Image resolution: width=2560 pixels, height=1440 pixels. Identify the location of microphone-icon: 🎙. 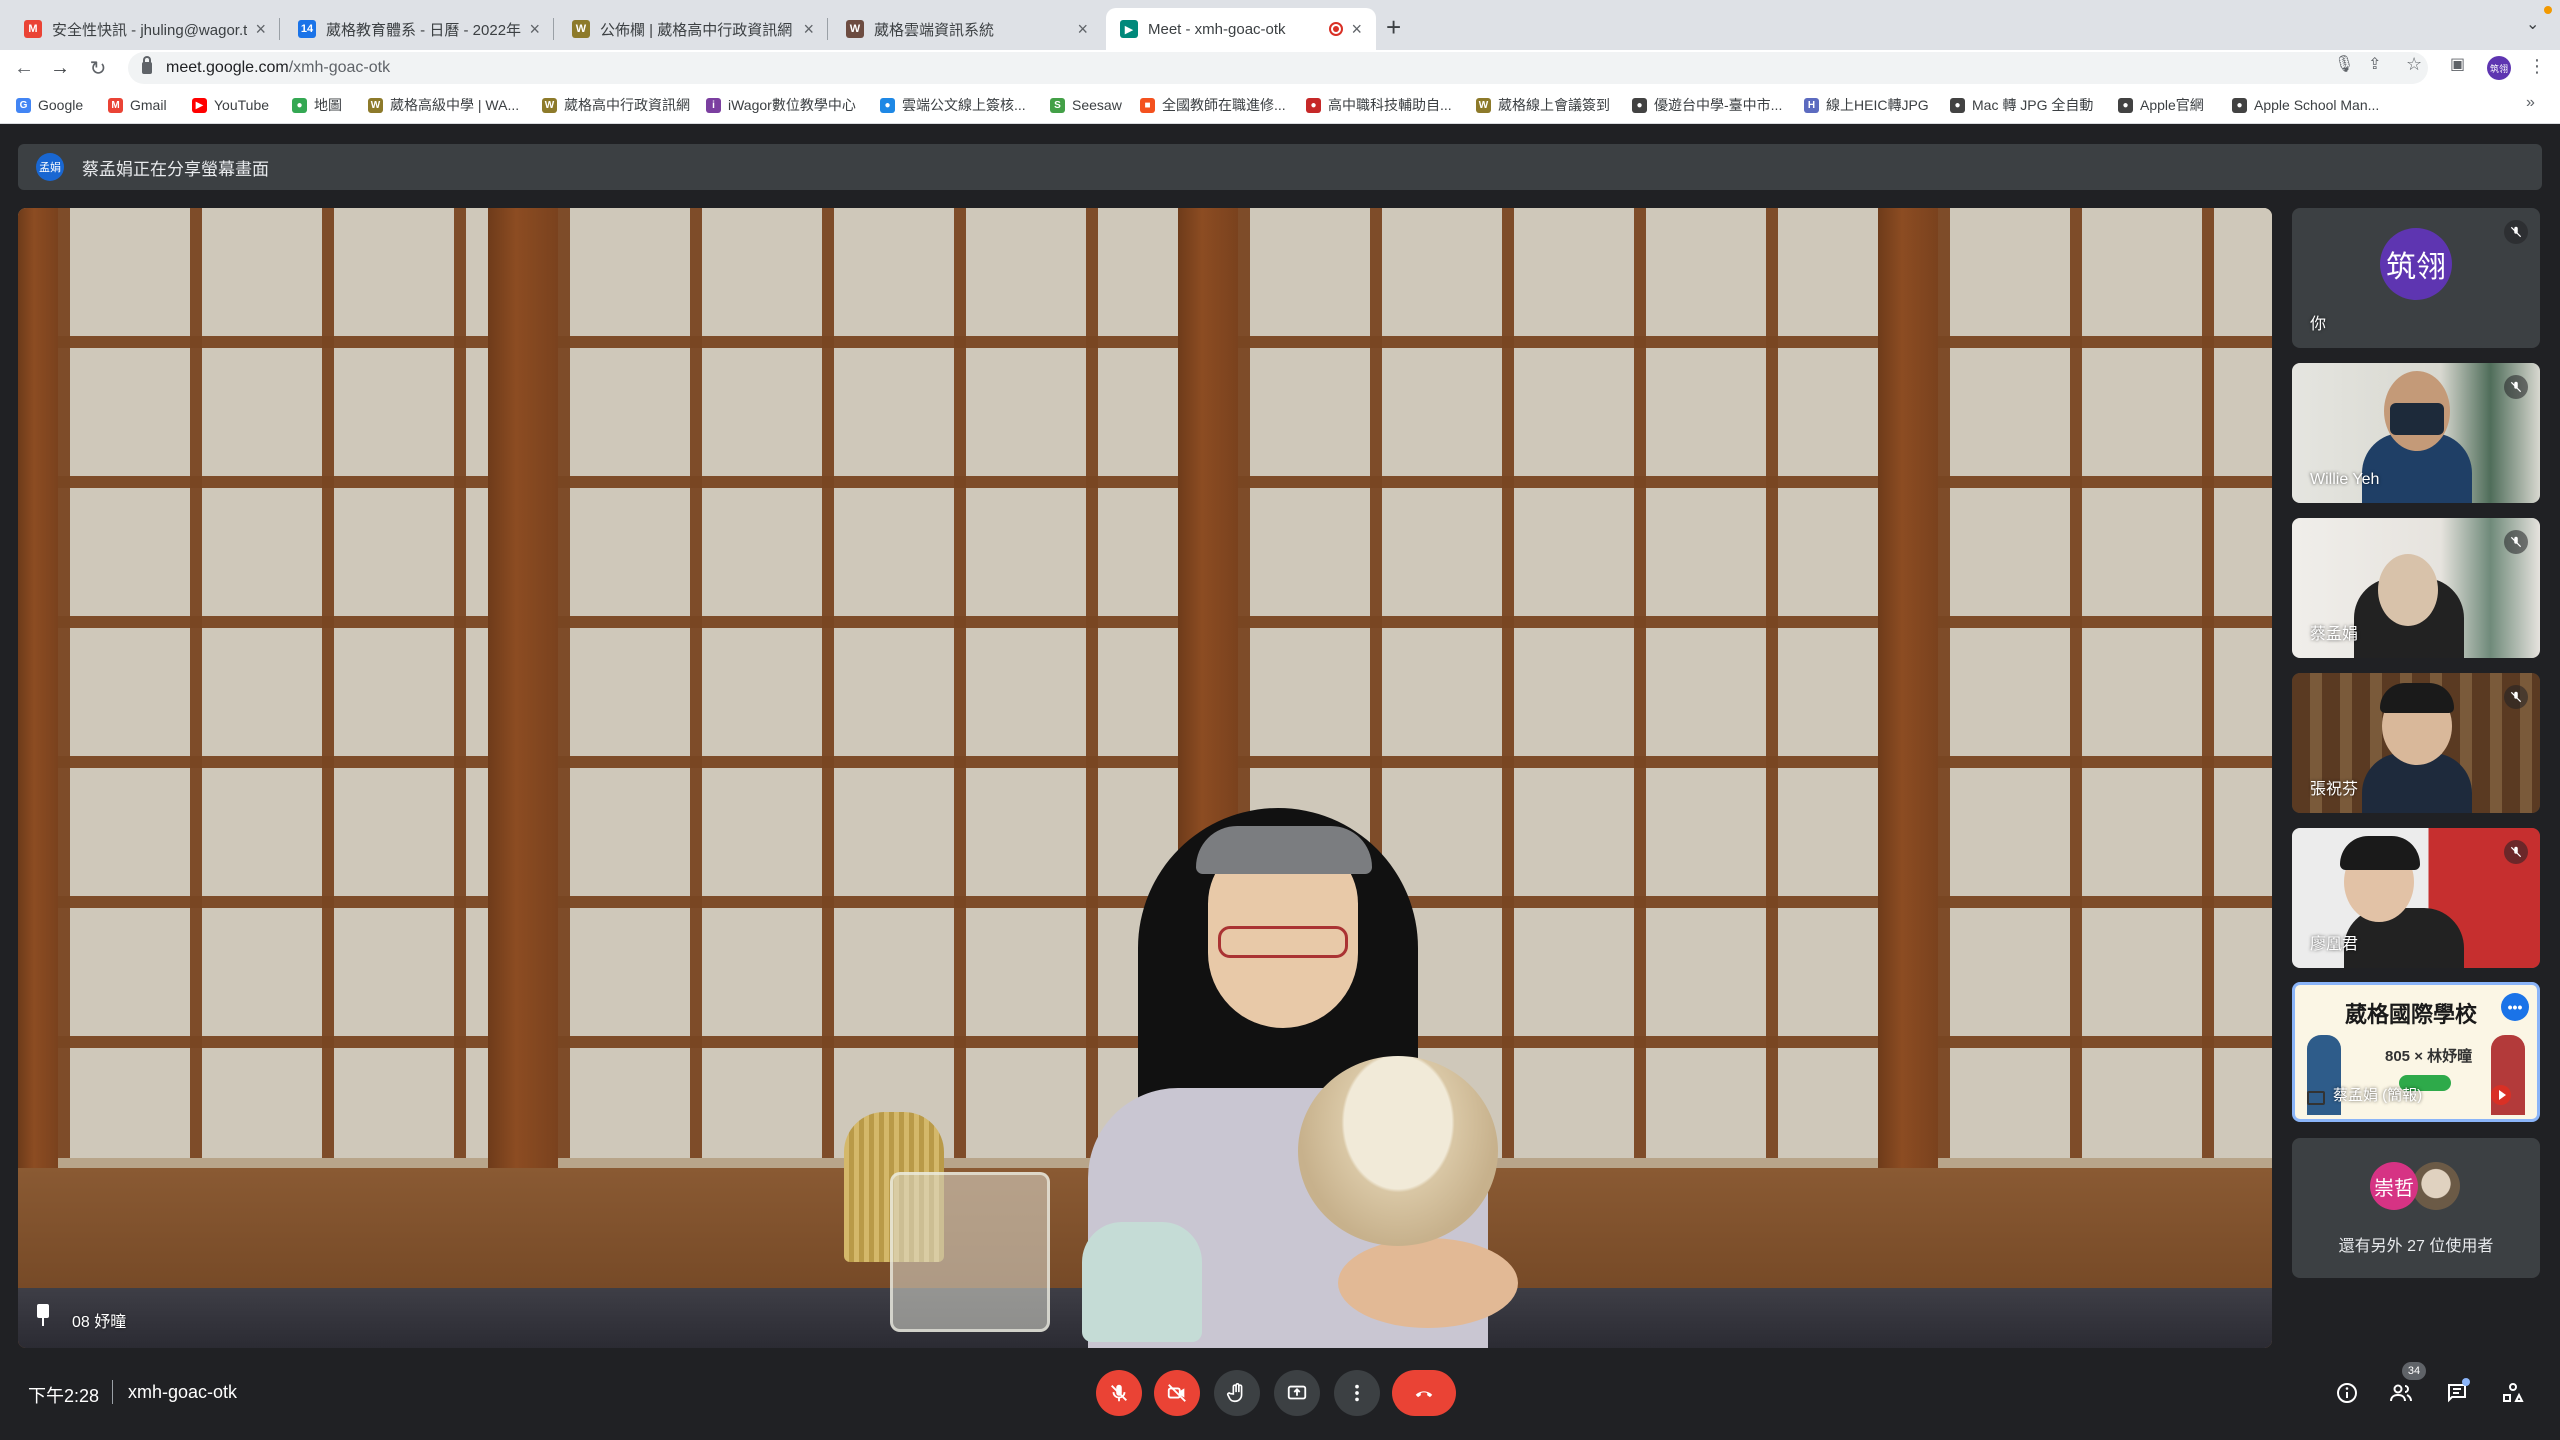
(2344, 64).